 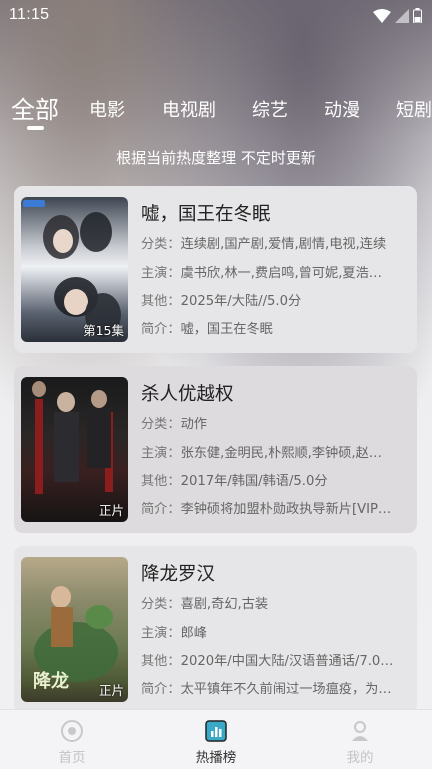 What do you see at coordinates (35, 107) in the screenshot?
I see `tab-all: 全部` at bounding box center [35, 107].